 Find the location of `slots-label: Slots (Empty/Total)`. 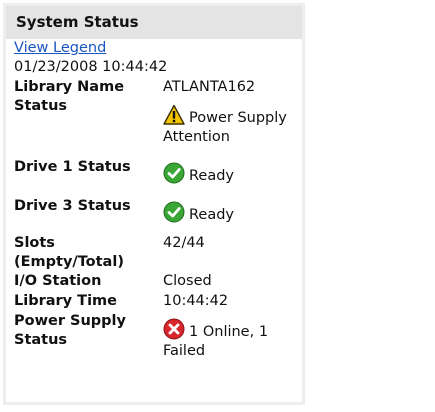

slots-label: Slots (Empty/Total) is located at coordinates (69, 252).